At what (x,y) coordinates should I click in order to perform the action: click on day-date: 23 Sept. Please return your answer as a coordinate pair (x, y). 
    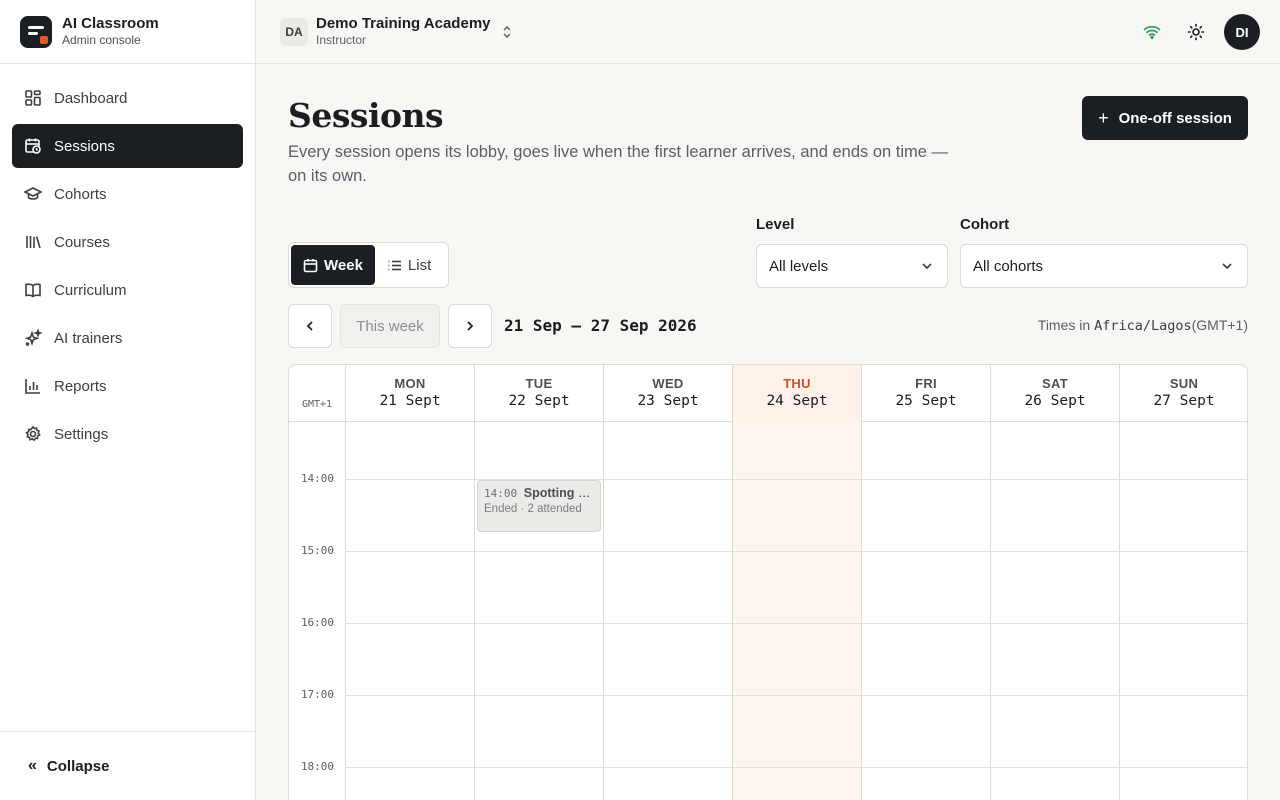
    Looking at the image, I should click on (668, 401).